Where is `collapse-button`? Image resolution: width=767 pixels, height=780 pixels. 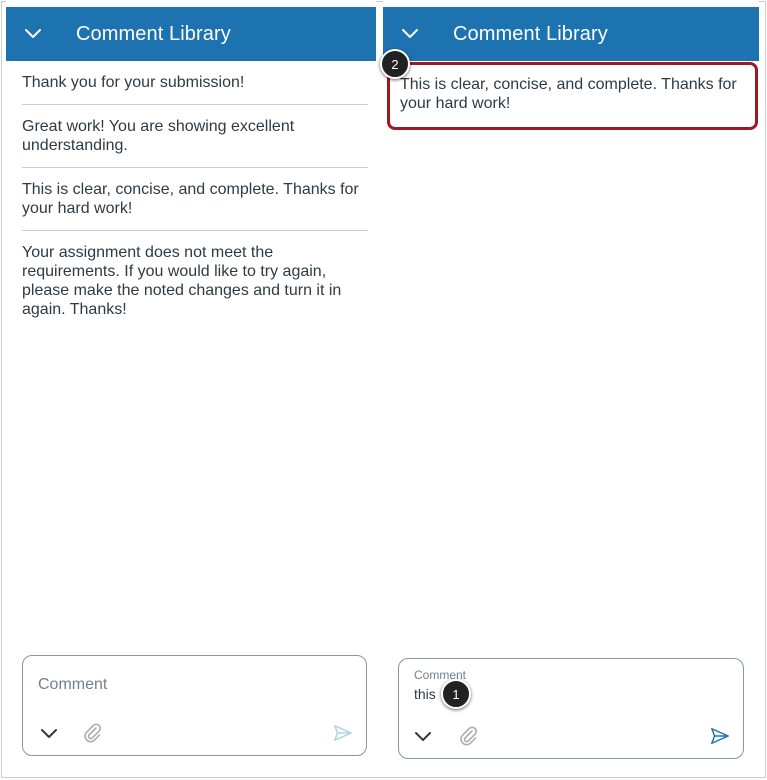 collapse-button is located at coordinates (33, 34).